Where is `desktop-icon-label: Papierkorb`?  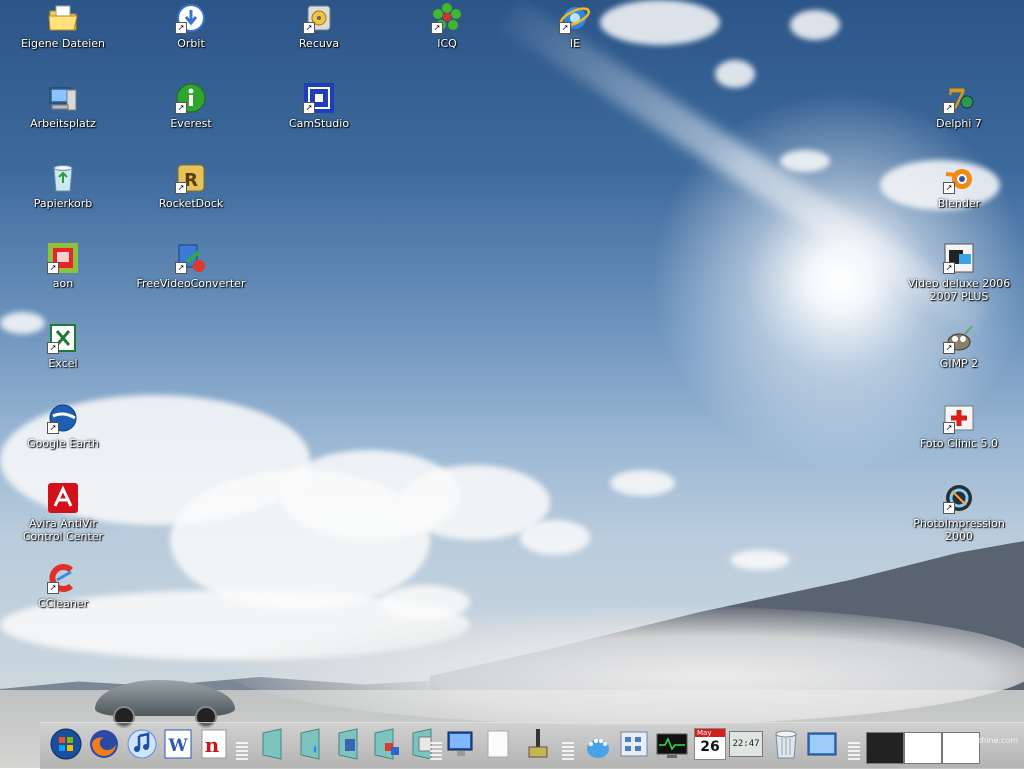
desktop-icon-label: Papierkorb is located at coordinates (63, 203).